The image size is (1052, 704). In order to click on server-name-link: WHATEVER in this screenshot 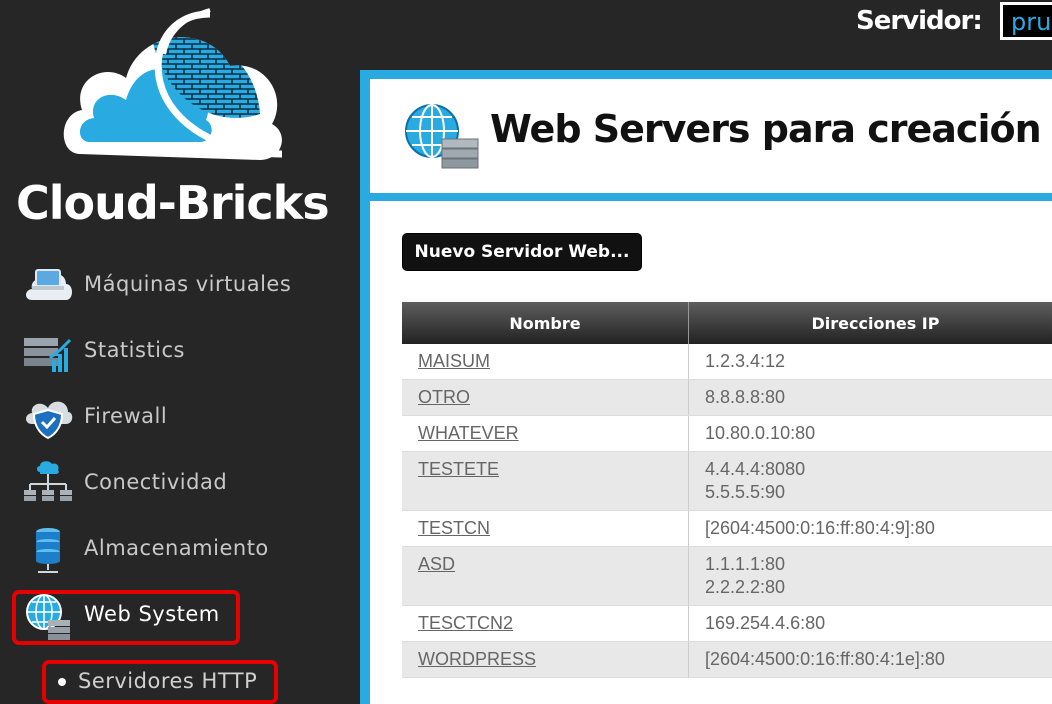, I will do `click(468, 433)`.